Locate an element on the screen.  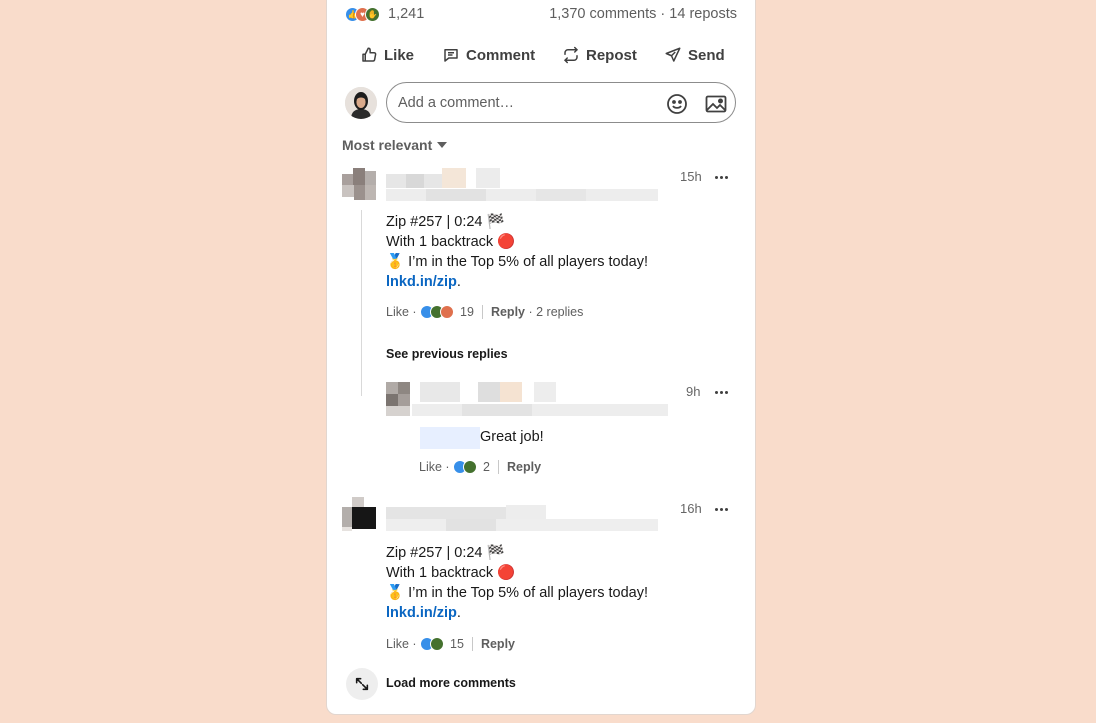
comment-reaction-count: 19 is located at coordinates (467, 312).